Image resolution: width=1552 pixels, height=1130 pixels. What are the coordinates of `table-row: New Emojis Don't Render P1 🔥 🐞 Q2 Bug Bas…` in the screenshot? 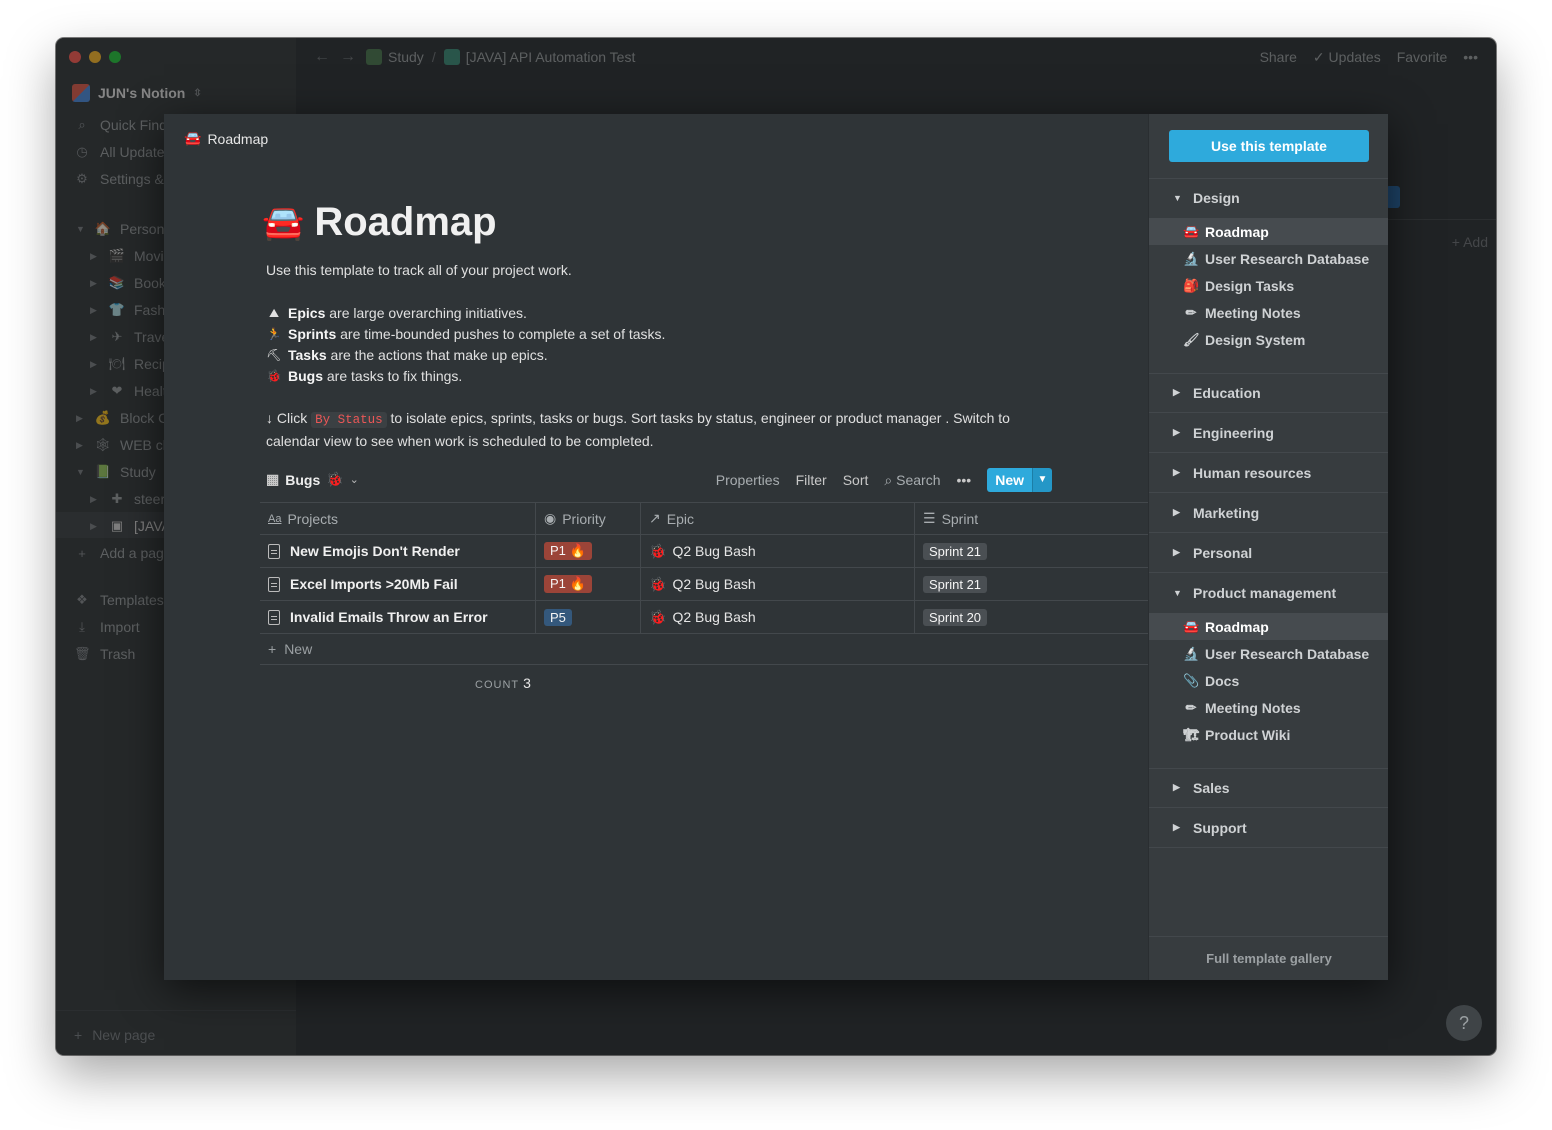 It's located at (704, 551).